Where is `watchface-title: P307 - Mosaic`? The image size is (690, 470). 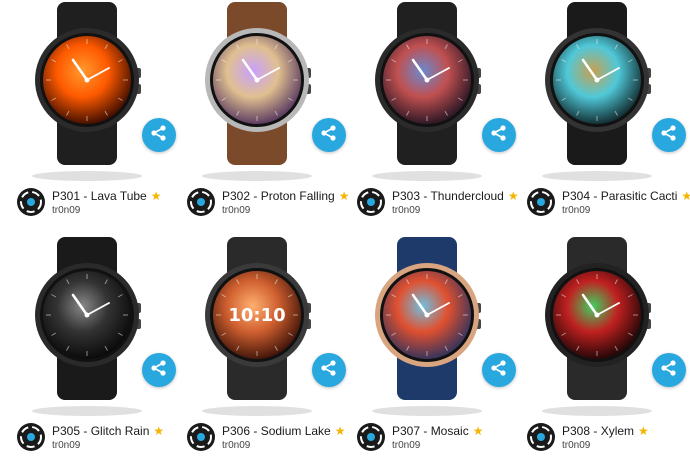 watchface-title: P307 - Mosaic is located at coordinates (430, 431).